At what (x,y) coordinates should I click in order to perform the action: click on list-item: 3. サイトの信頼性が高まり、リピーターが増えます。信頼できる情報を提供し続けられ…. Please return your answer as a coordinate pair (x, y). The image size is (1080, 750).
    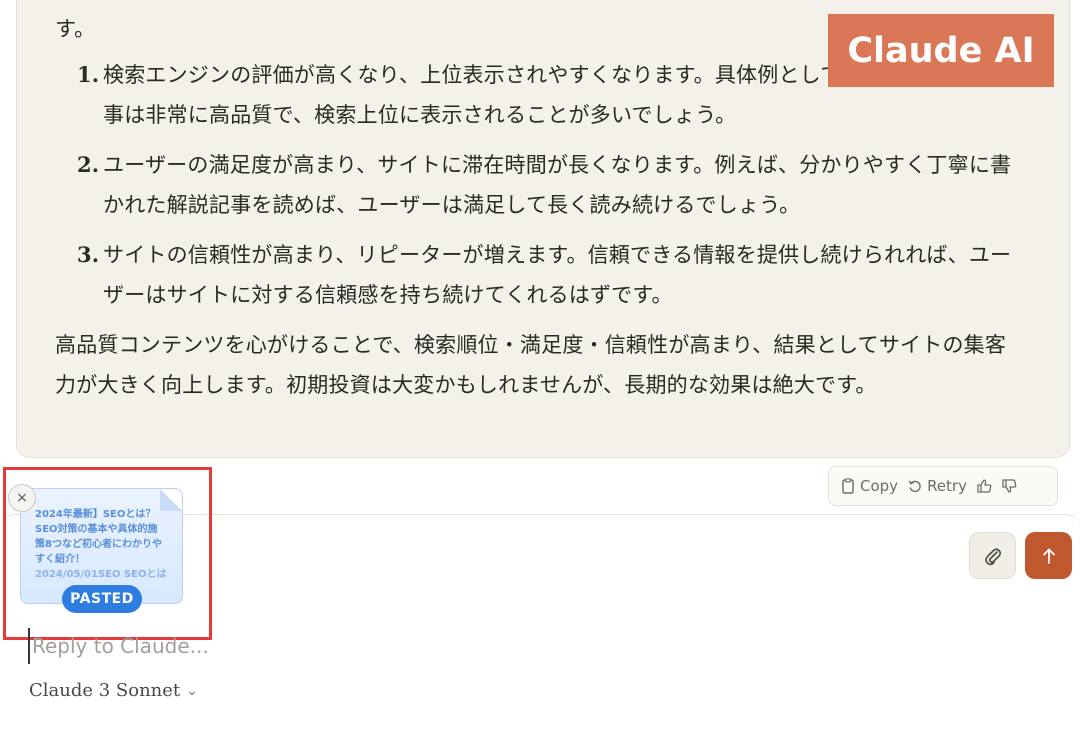
    Looking at the image, I should click on (535, 275).